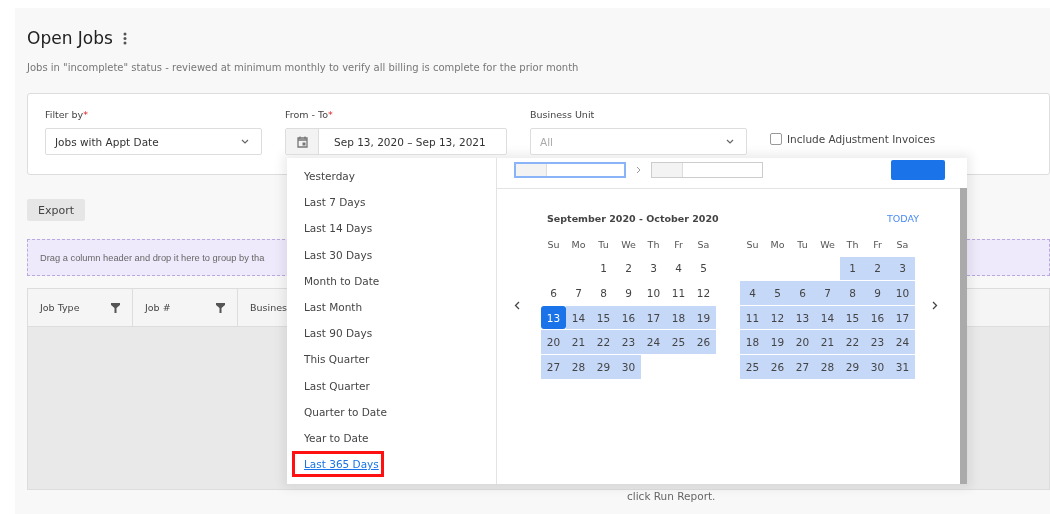 The width and height of the screenshot is (1050, 514). Describe the element at coordinates (877, 268) in the screenshot. I see `calendar-day: 2` at that location.